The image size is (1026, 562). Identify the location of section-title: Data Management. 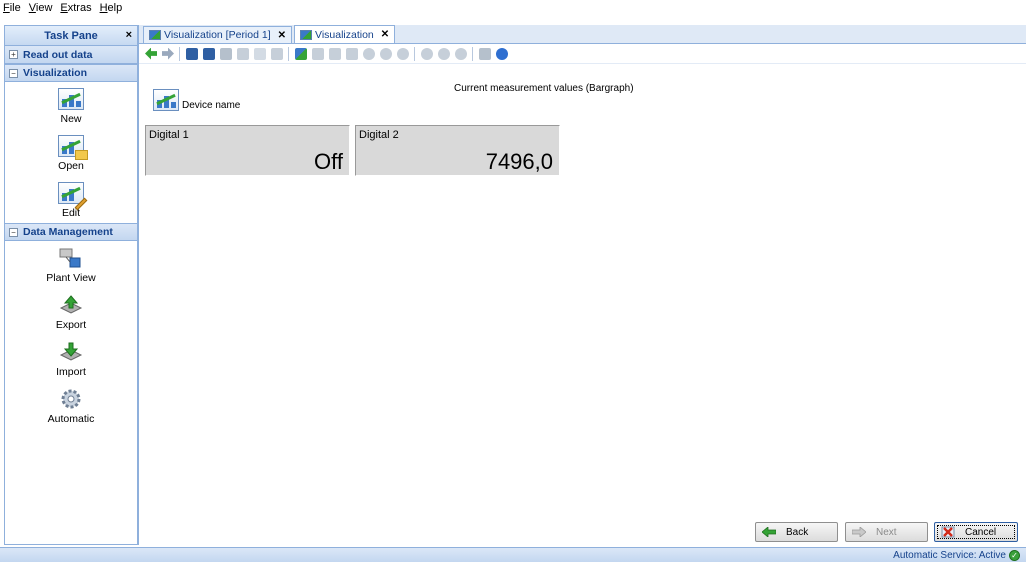
(68, 232).